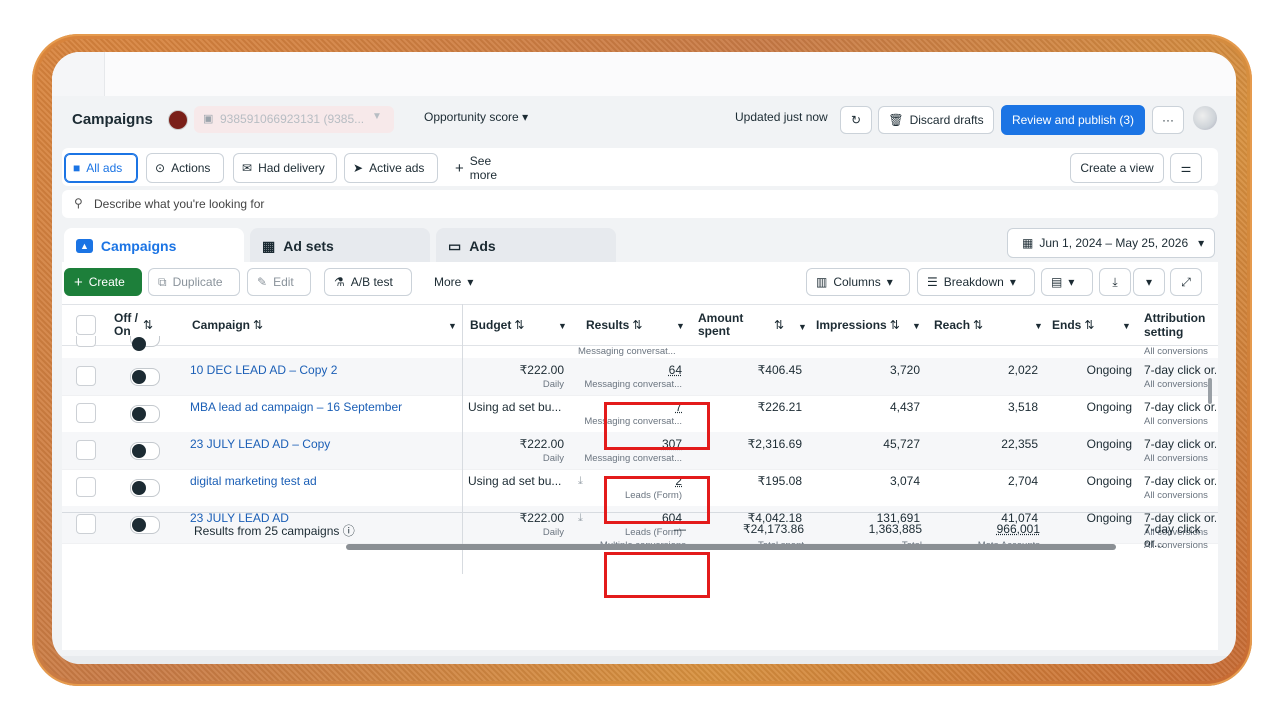 The image size is (1280, 720). I want to click on vertical-scrollbar, so click(1210, 391).